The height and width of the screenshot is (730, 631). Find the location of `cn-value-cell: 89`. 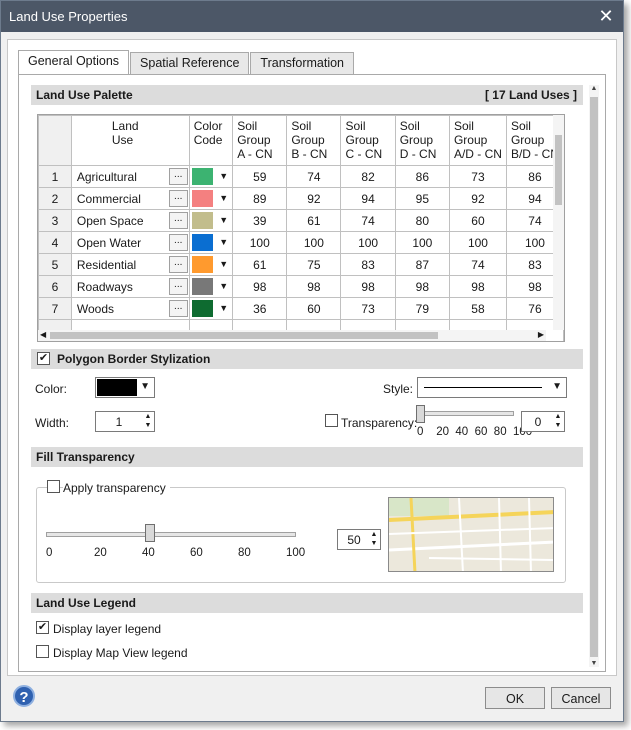

cn-value-cell: 89 is located at coordinates (260, 198).